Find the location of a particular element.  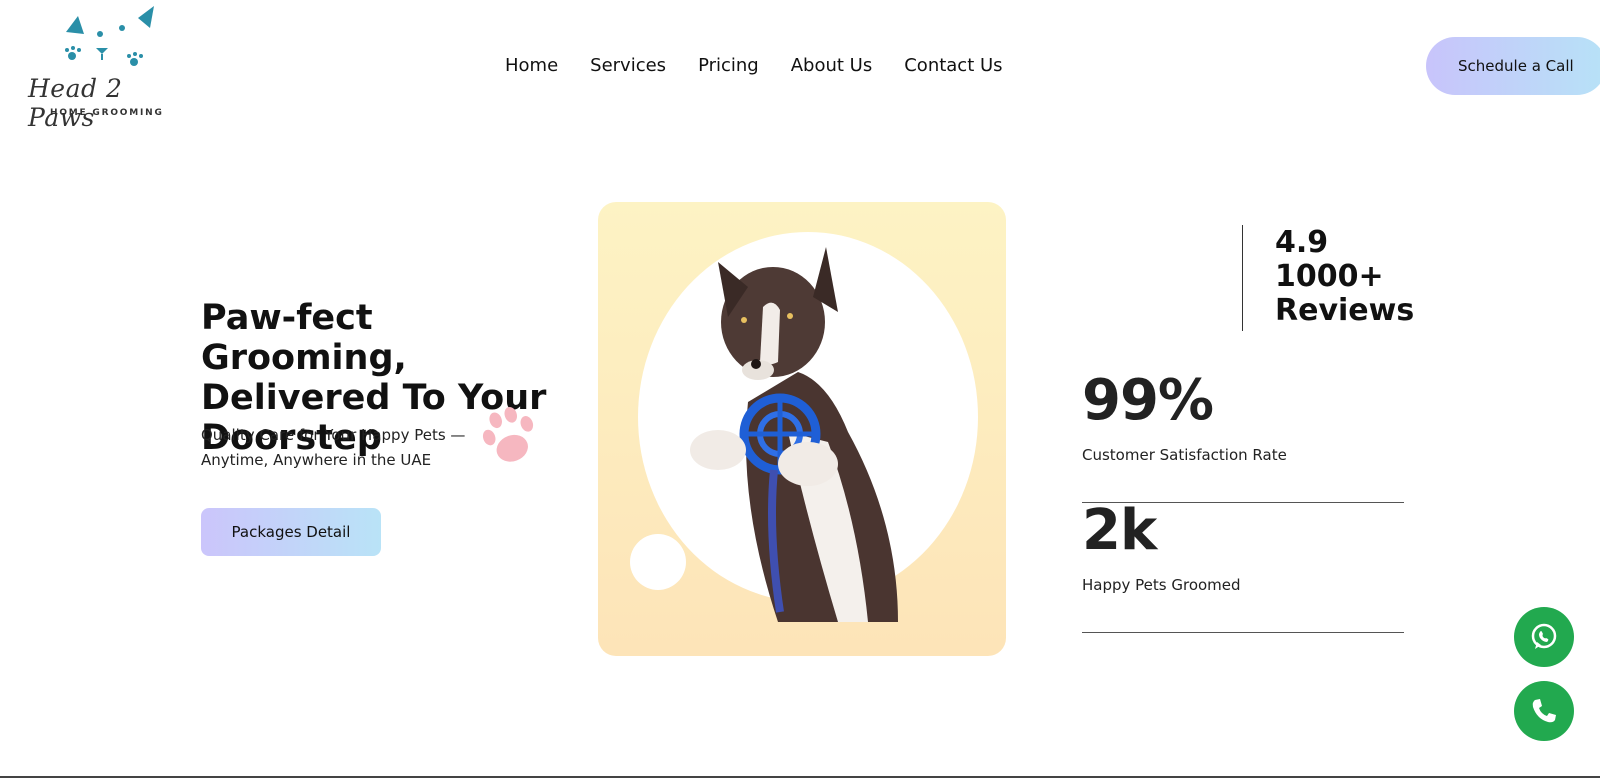

packages-detail-button: Packages Detail is located at coordinates (291, 532).